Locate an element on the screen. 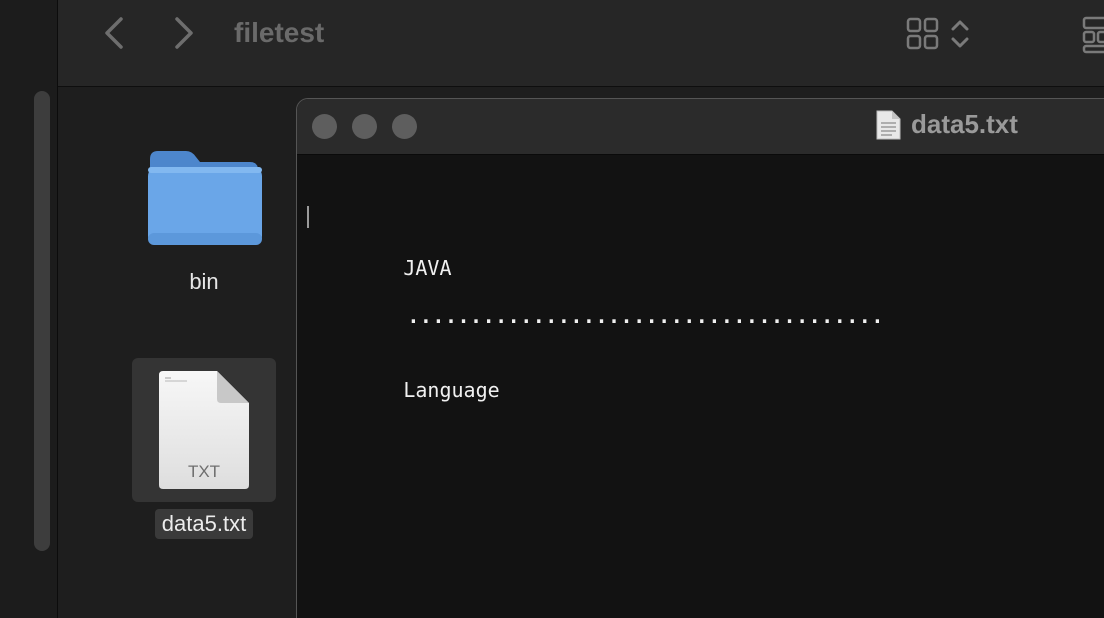 The height and width of the screenshot is (618, 1104). file-label: data5.txt is located at coordinates (204, 524).